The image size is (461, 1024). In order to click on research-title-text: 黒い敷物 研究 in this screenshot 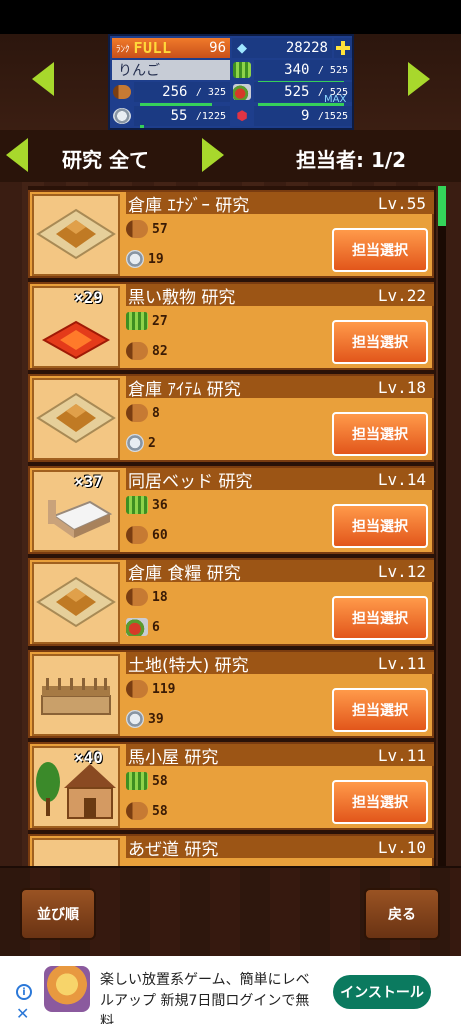, I will do `click(182, 297)`.